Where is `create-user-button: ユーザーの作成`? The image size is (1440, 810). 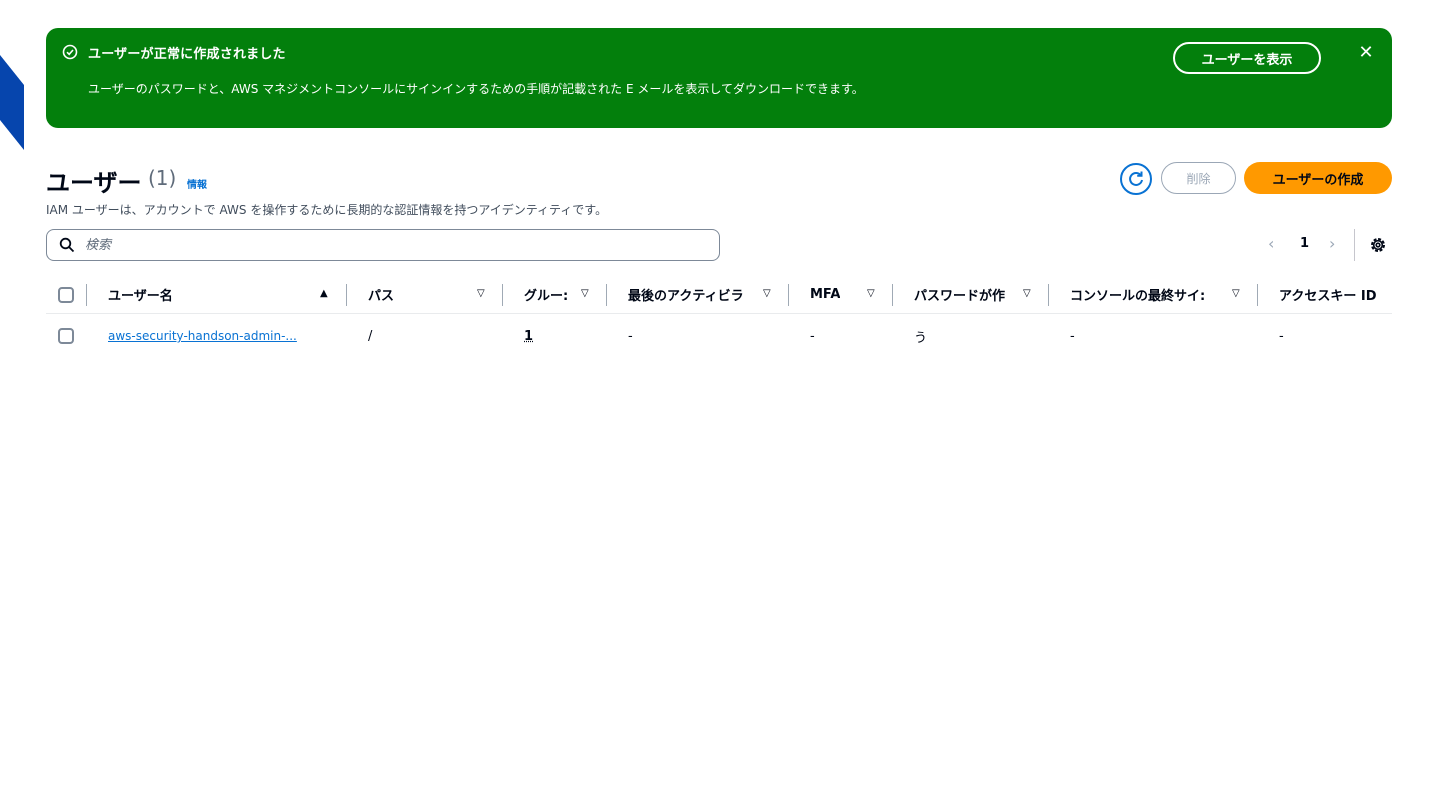 create-user-button: ユーザーの作成 is located at coordinates (1318, 178).